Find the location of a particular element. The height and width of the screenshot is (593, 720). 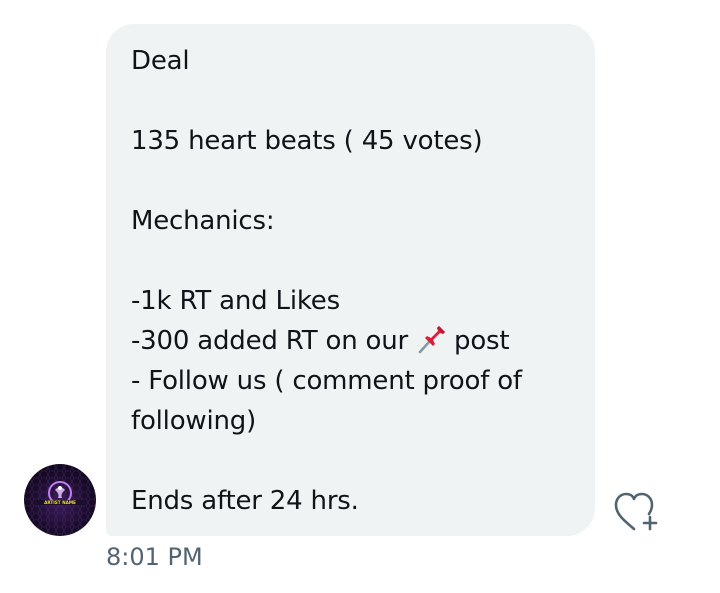

message-text: post is located at coordinates (482, 341).